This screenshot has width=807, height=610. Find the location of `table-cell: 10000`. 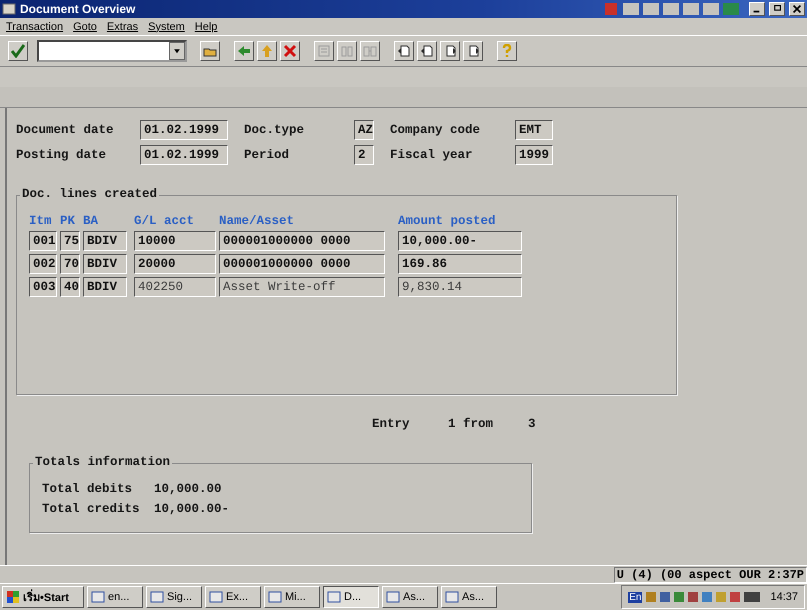

table-cell: 10000 is located at coordinates (175, 241).